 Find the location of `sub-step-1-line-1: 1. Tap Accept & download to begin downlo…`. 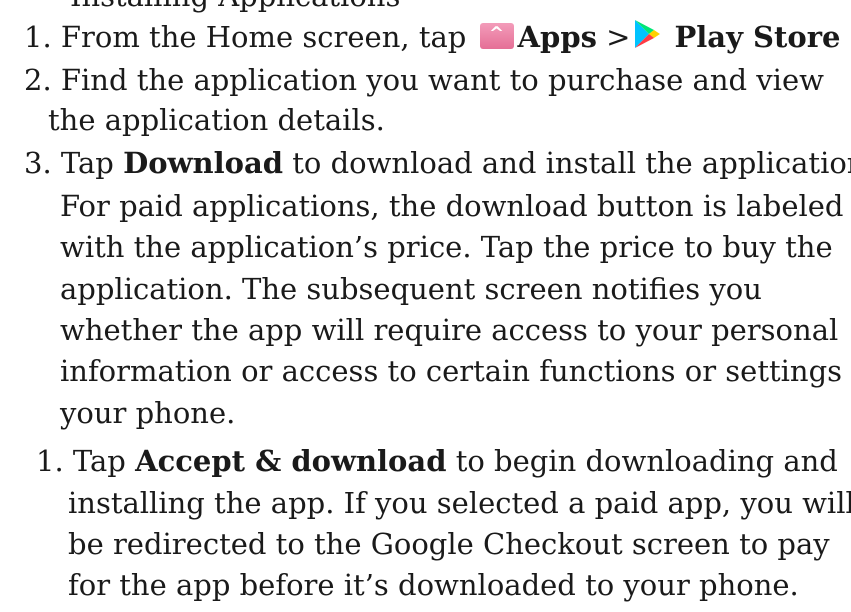

sub-step-1-line-1: 1. Tap Accept & download to begin downlo… is located at coordinates (437, 461).